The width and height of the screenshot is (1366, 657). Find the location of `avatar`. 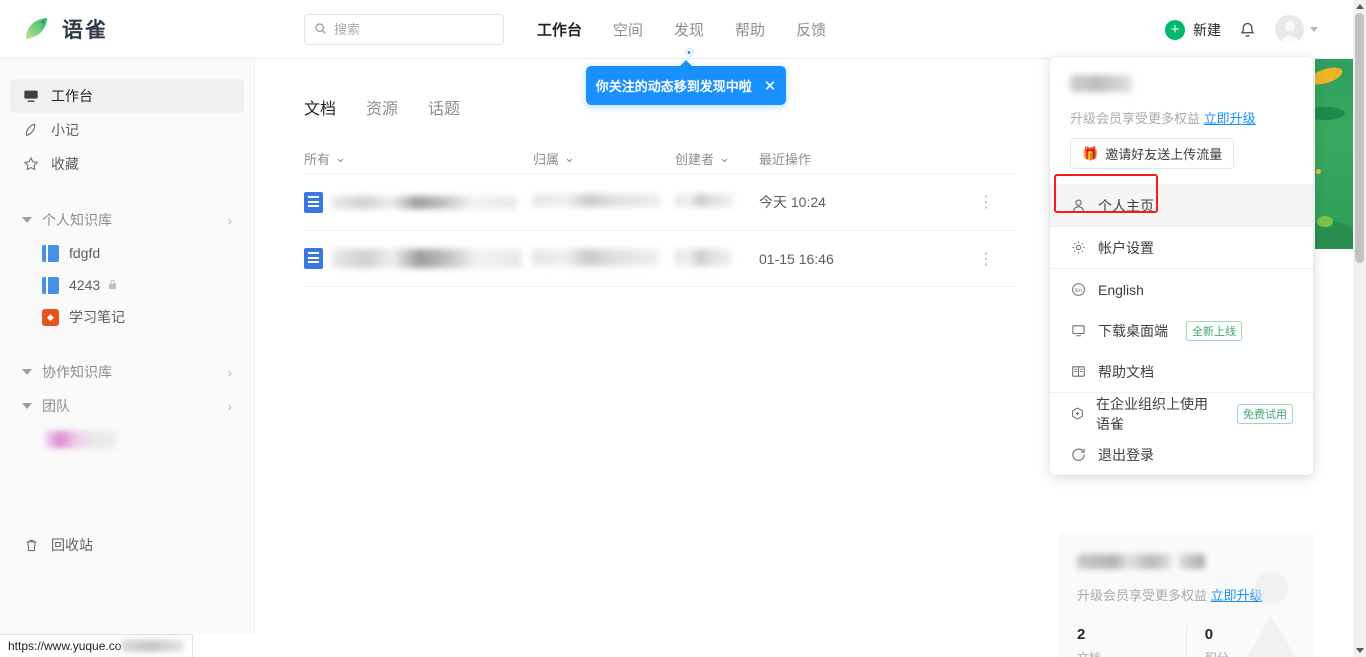

avatar is located at coordinates (1289, 29).